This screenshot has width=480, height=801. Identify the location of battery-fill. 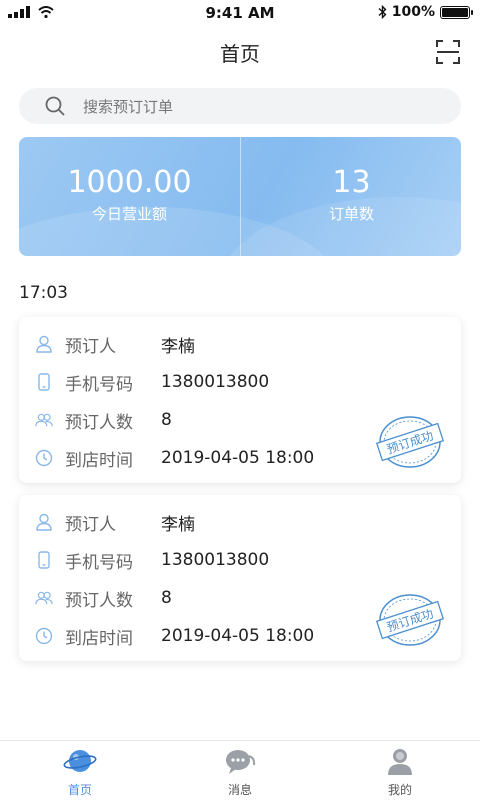
(455, 12).